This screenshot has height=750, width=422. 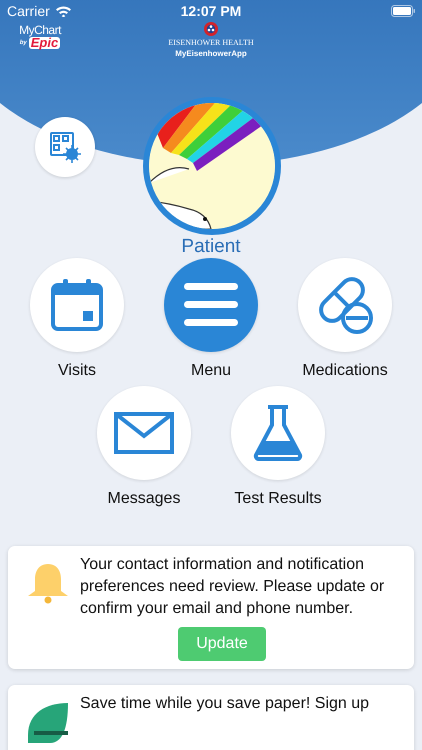 What do you see at coordinates (211, 53) in the screenshot?
I see `app-name: MyEisenhowerApp` at bounding box center [211, 53].